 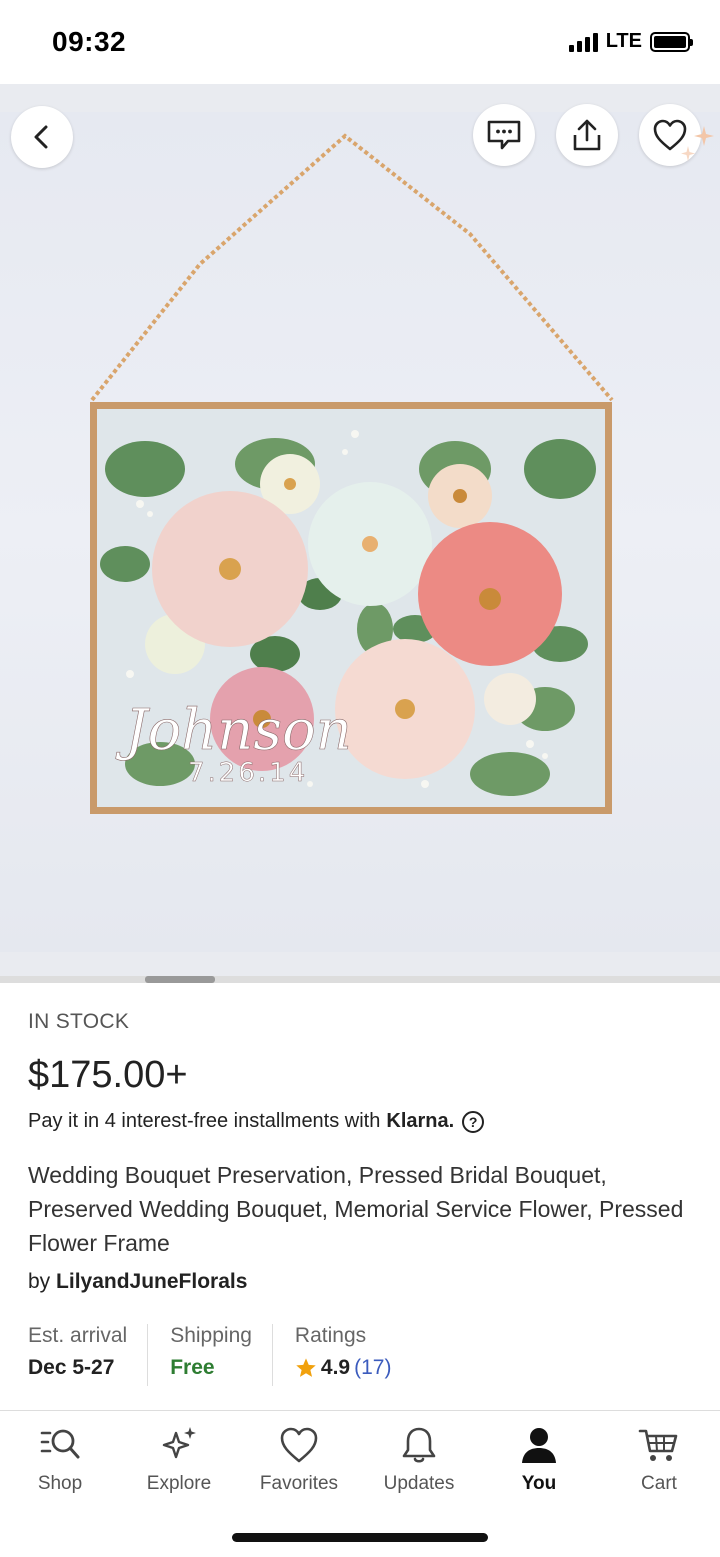 What do you see at coordinates (539, 1483) in the screenshot?
I see `tab-you-label: You` at bounding box center [539, 1483].